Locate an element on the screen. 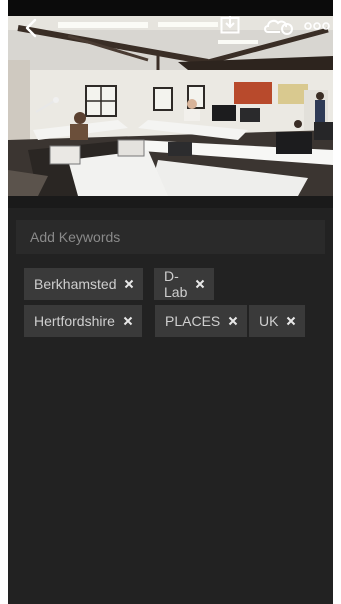 The image size is (341, 604). keyword-tag-places: PLACES is located at coordinates (201, 321).